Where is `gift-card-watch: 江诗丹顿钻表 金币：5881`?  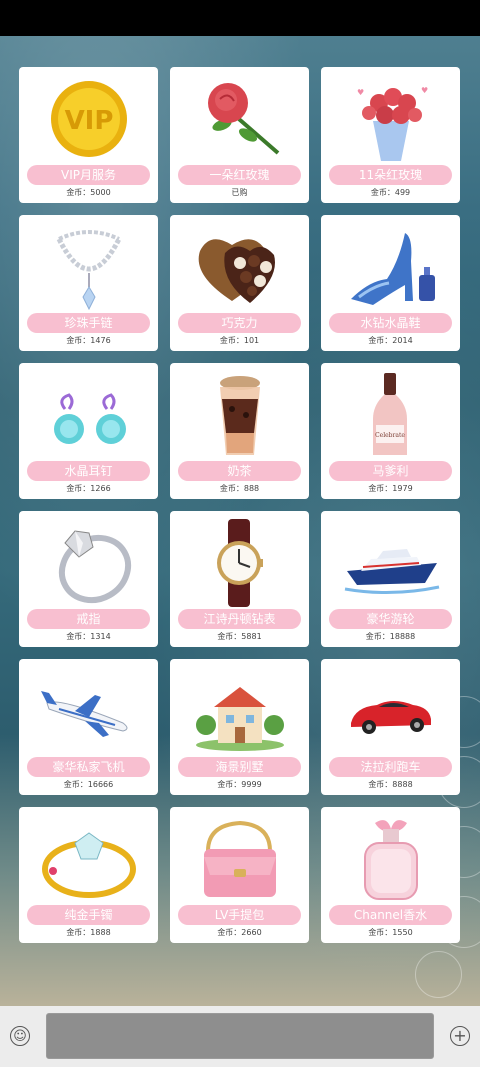
gift-card-watch: 江诗丹顿钻表 金币：5881 is located at coordinates (239, 579).